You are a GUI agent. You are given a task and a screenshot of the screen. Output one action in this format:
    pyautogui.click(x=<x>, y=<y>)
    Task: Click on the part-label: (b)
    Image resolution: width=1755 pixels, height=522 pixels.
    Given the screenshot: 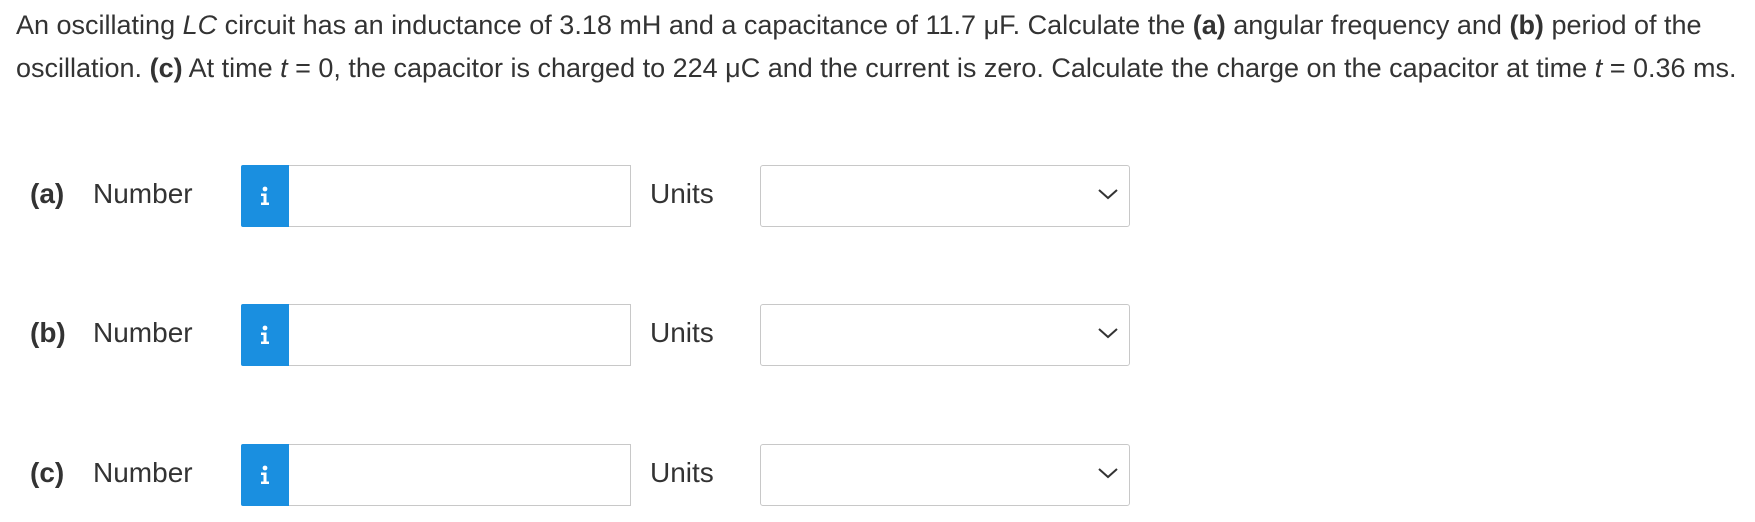 What is the action you would take?
    pyautogui.click(x=48, y=332)
    